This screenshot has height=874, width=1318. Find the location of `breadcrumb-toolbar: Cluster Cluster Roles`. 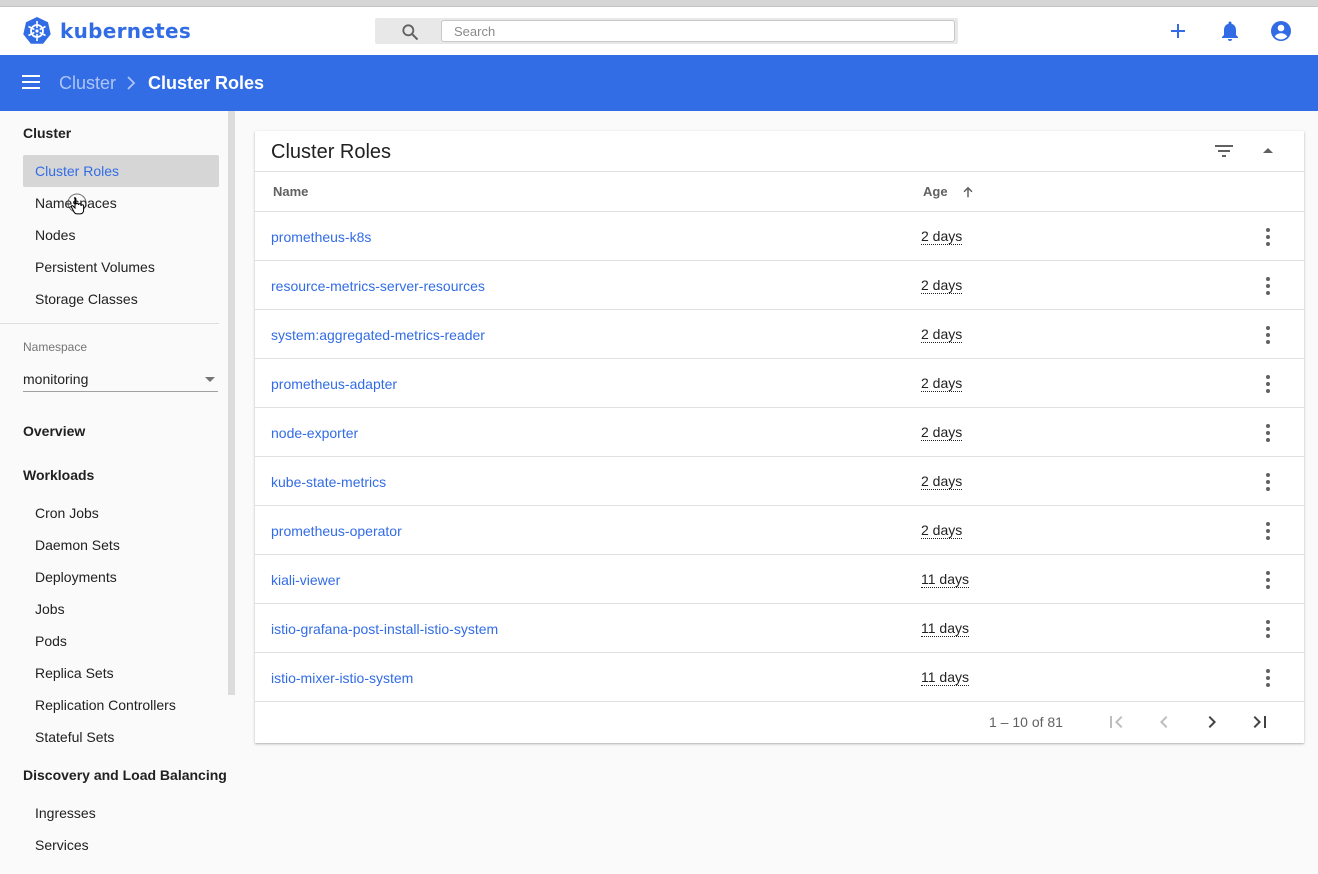

breadcrumb-toolbar: Cluster Cluster Roles is located at coordinates (659, 83).